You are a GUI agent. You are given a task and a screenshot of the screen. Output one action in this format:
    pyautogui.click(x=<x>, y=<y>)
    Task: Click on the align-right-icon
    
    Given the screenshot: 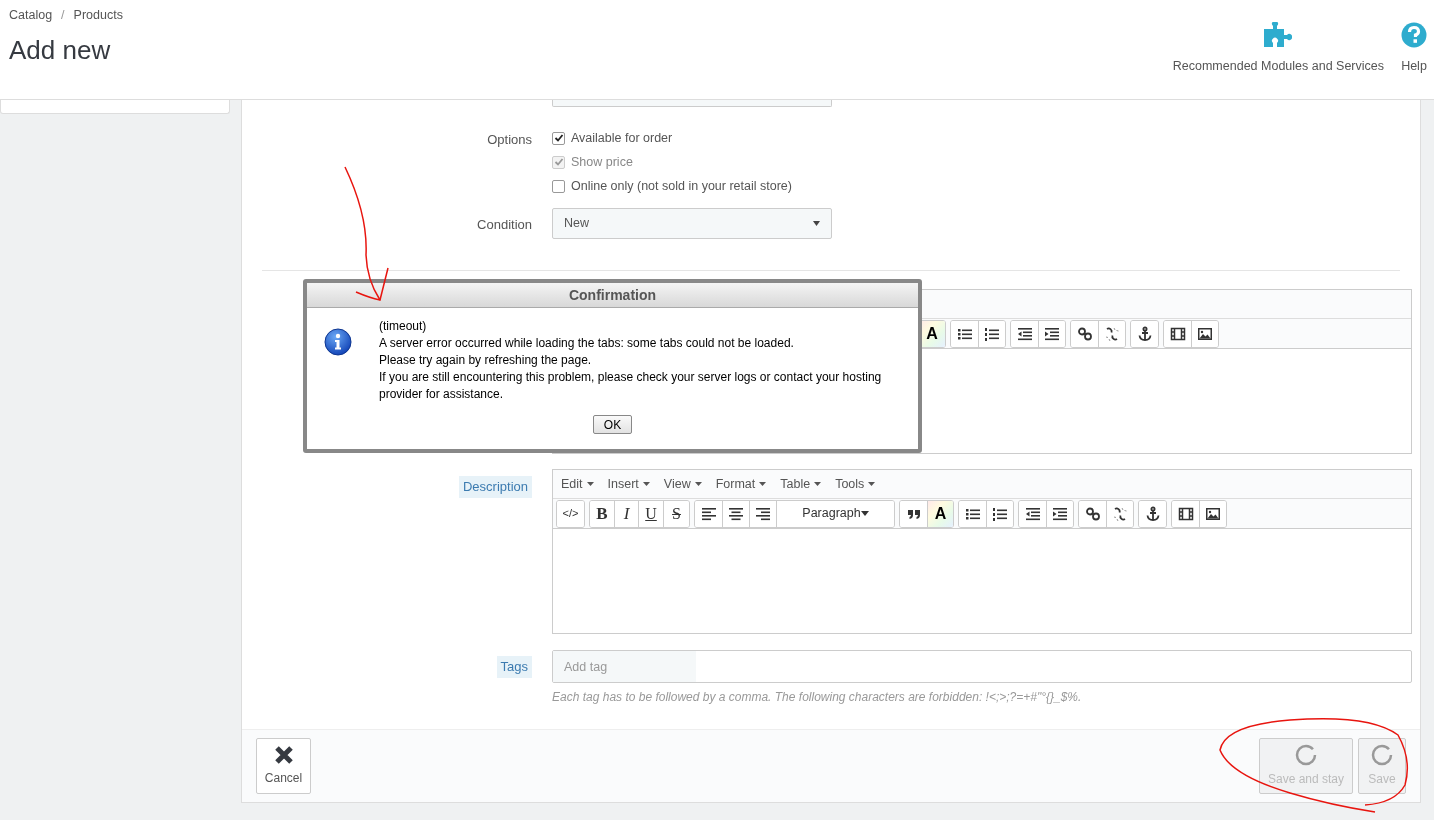 What is the action you would take?
    pyautogui.click(x=763, y=513)
    